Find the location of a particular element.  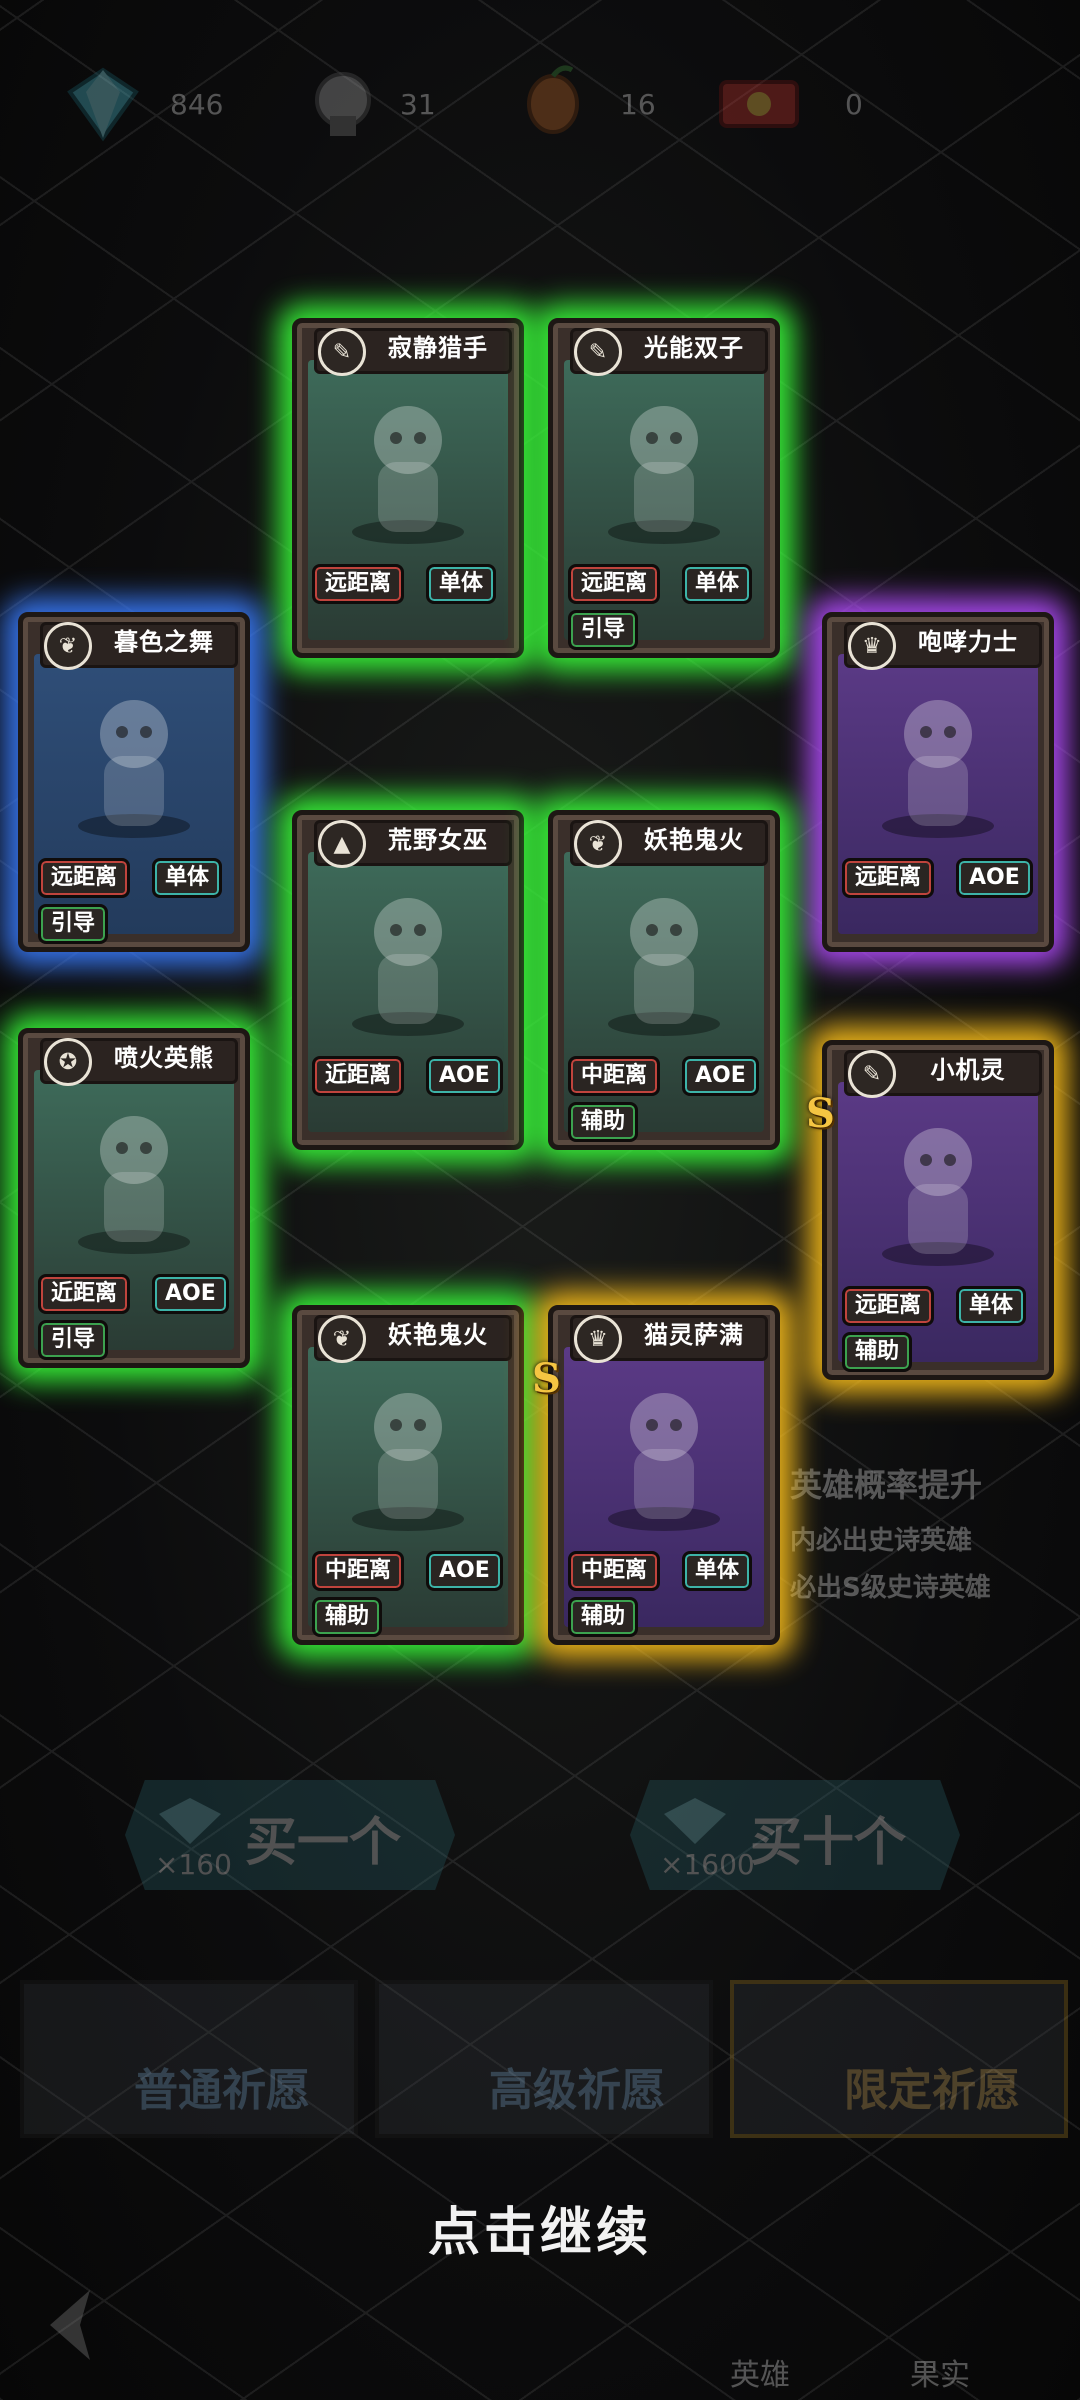

tab-advanced-wish-label: 高级祈愿 is located at coordinates (577, 2090).